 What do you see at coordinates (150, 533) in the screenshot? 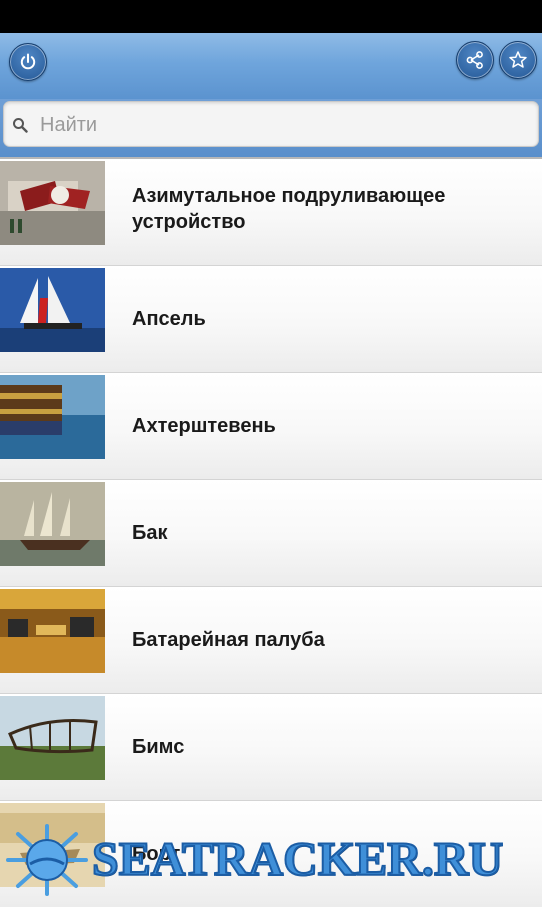
I see `item-label: Бак` at bounding box center [150, 533].